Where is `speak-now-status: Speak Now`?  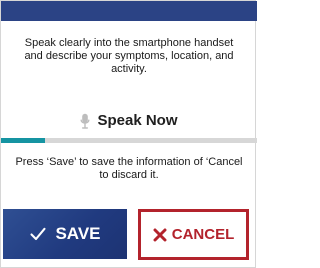 speak-now-status: Speak Now is located at coordinates (129, 121).